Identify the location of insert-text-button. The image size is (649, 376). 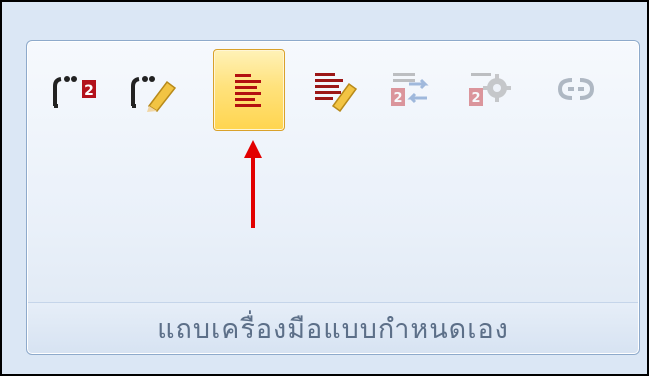
(249, 90).